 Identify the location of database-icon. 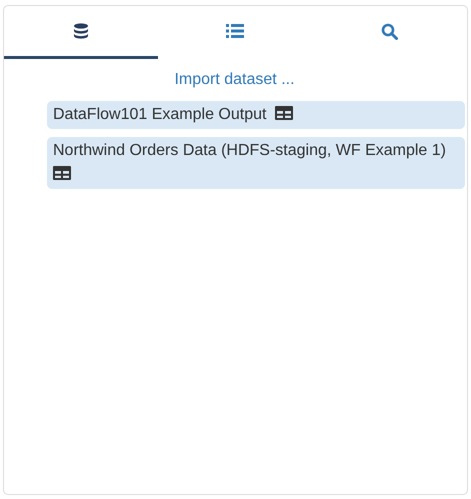
(81, 31).